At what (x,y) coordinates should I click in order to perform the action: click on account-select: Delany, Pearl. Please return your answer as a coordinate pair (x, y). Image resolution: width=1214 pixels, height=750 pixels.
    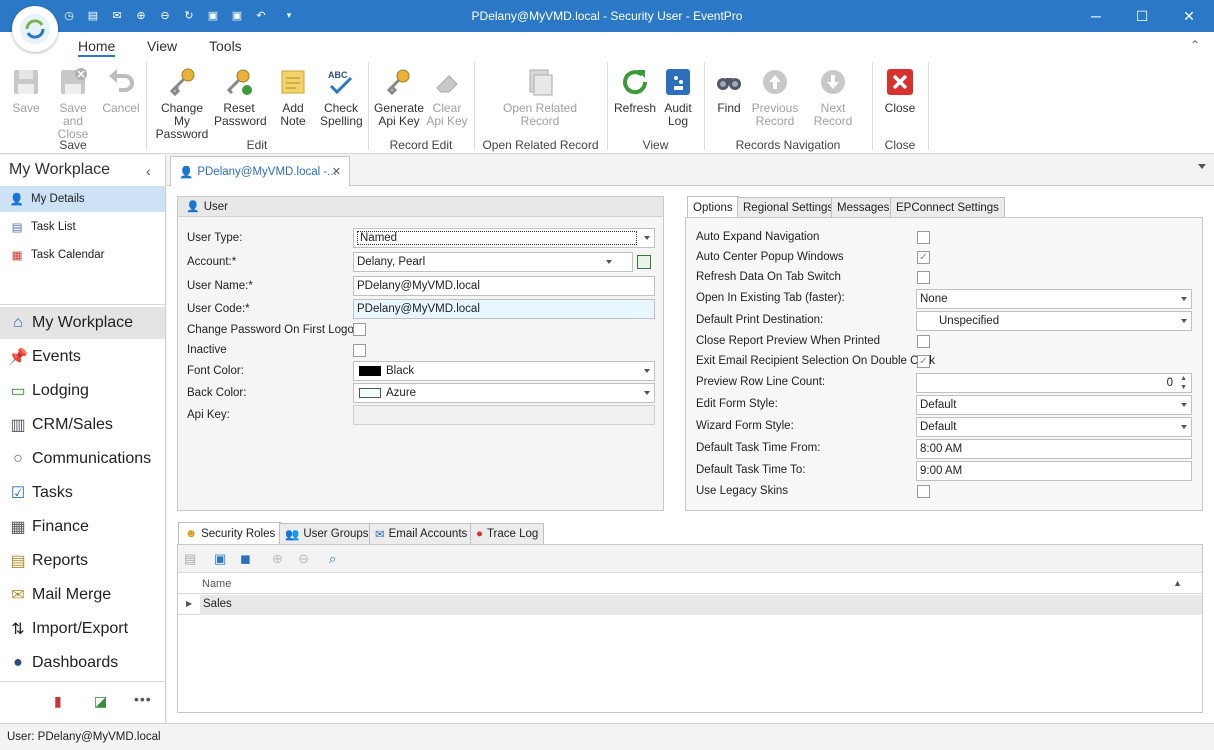
    Looking at the image, I should click on (493, 262).